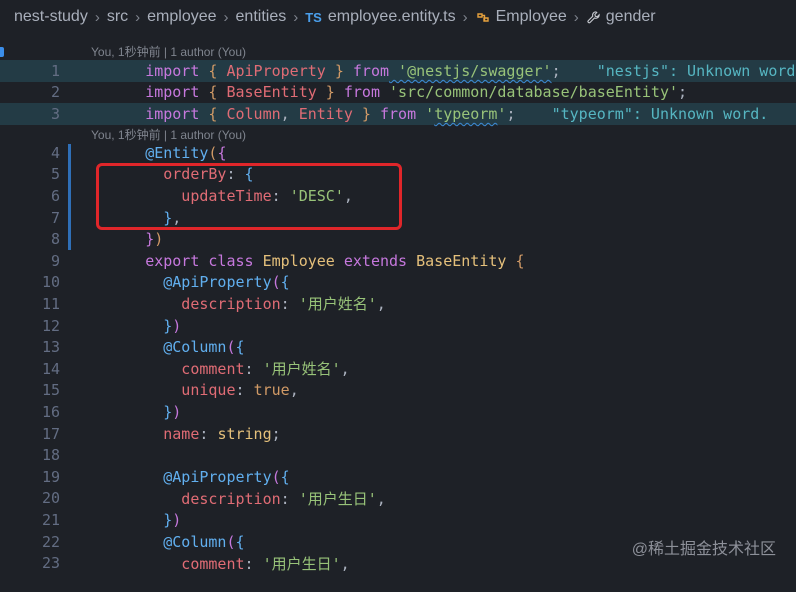  What do you see at coordinates (244, 433) in the screenshot?
I see `type-name: string` at bounding box center [244, 433].